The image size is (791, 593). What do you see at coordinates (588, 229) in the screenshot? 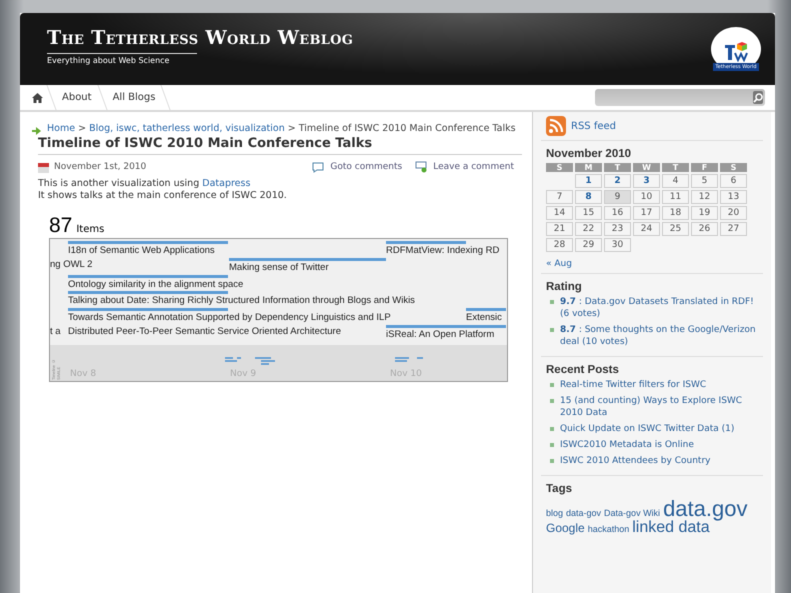
I see `calendar-day-number: 22` at bounding box center [588, 229].